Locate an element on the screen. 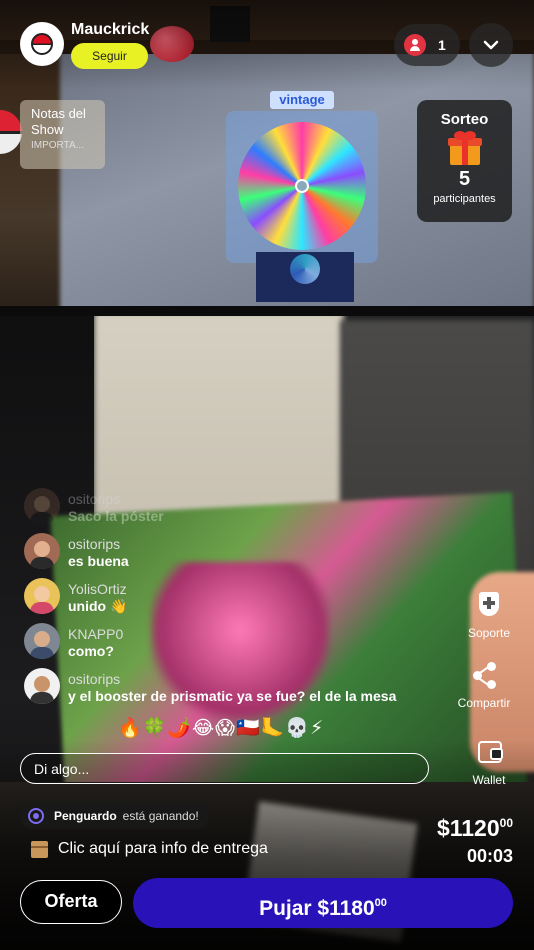 Image resolution: width=534 pixels, height=950 pixels. wheel-label: vintage is located at coordinates (302, 100).